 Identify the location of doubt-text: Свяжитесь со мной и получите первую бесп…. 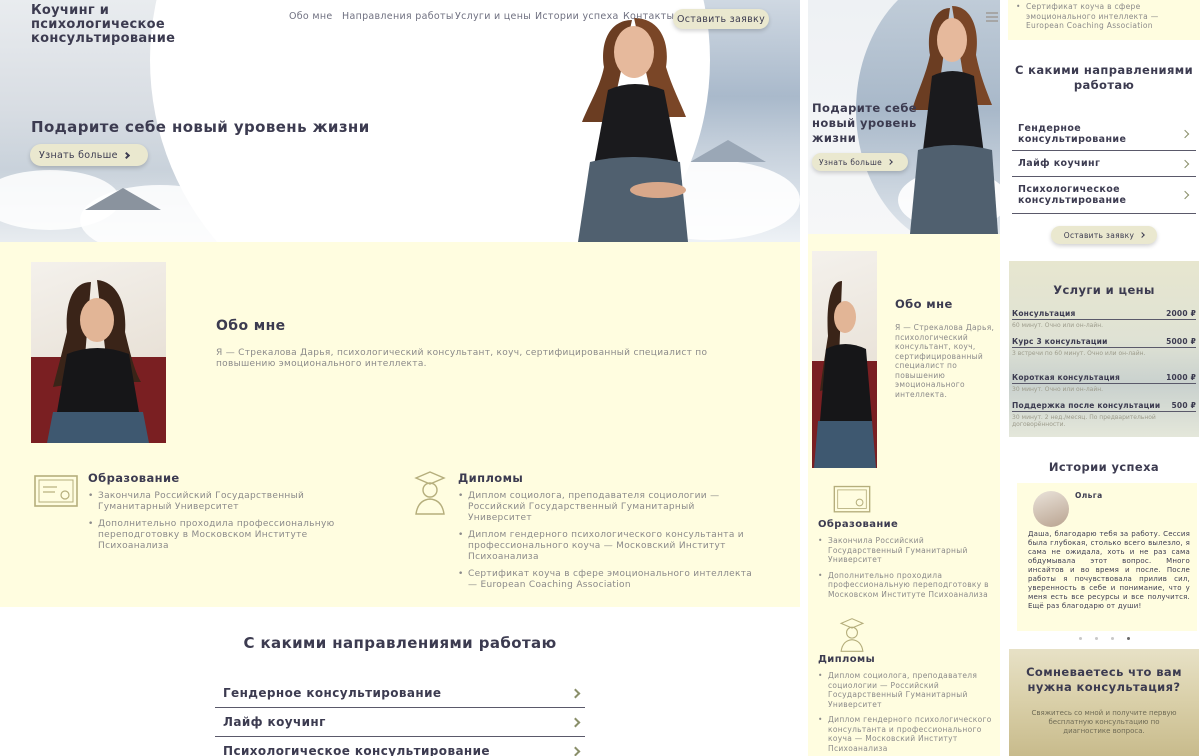
(1104, 722).